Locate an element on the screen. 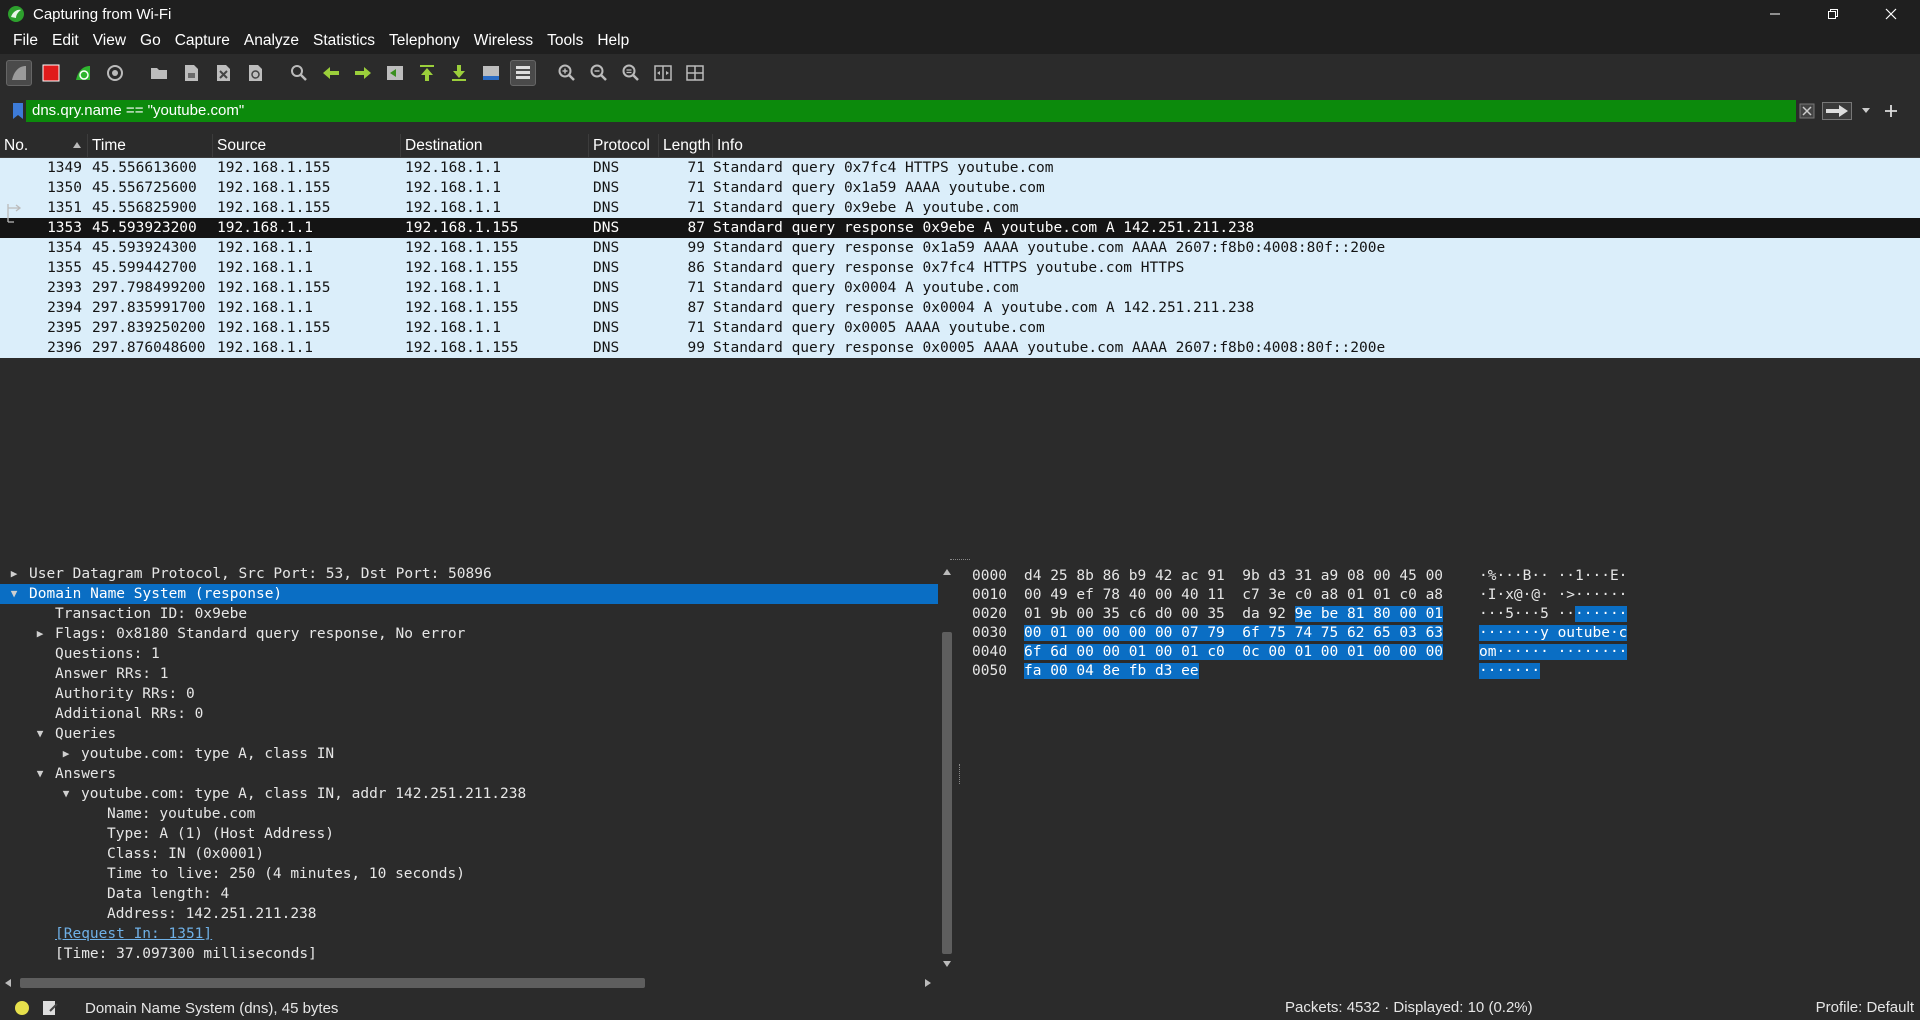 The width and height of the screenshot is (1920, 1020). detail-tree-item: ▼ Domain Name System (response) is located at coordinates (469, 594).